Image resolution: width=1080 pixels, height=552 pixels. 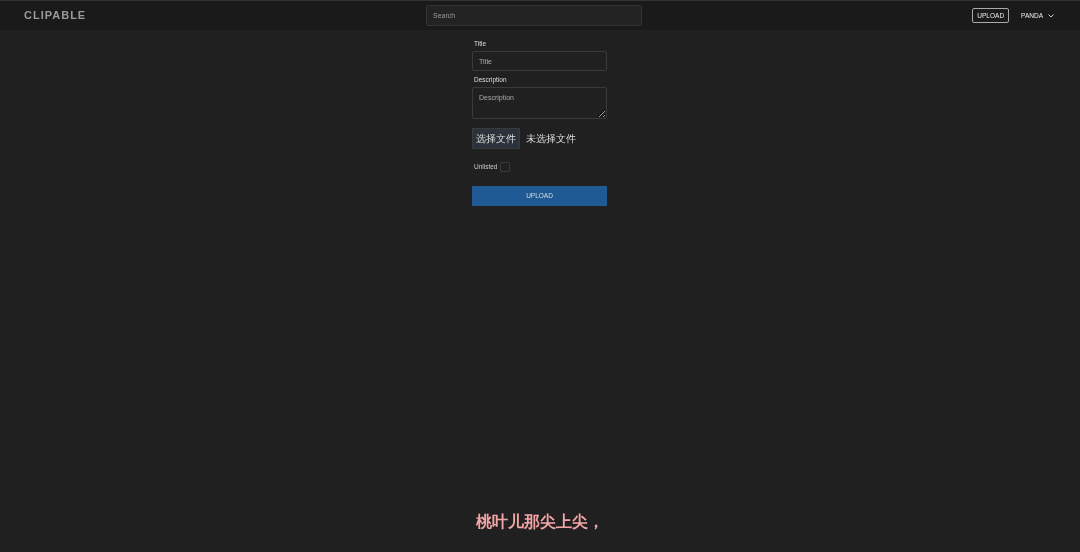 What do you see at coordinates (540, 522) in the screenshot?
I see `video-subtitle: 桃叶儿那尖上尖，` at bounding box center [540, 522].